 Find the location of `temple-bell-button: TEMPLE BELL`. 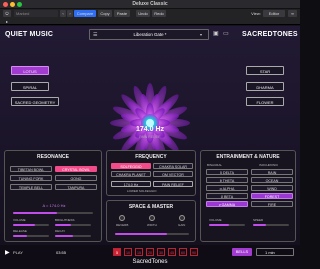

temple-bell-button: TEMPLE BELL is located at coordinates (31, 187).